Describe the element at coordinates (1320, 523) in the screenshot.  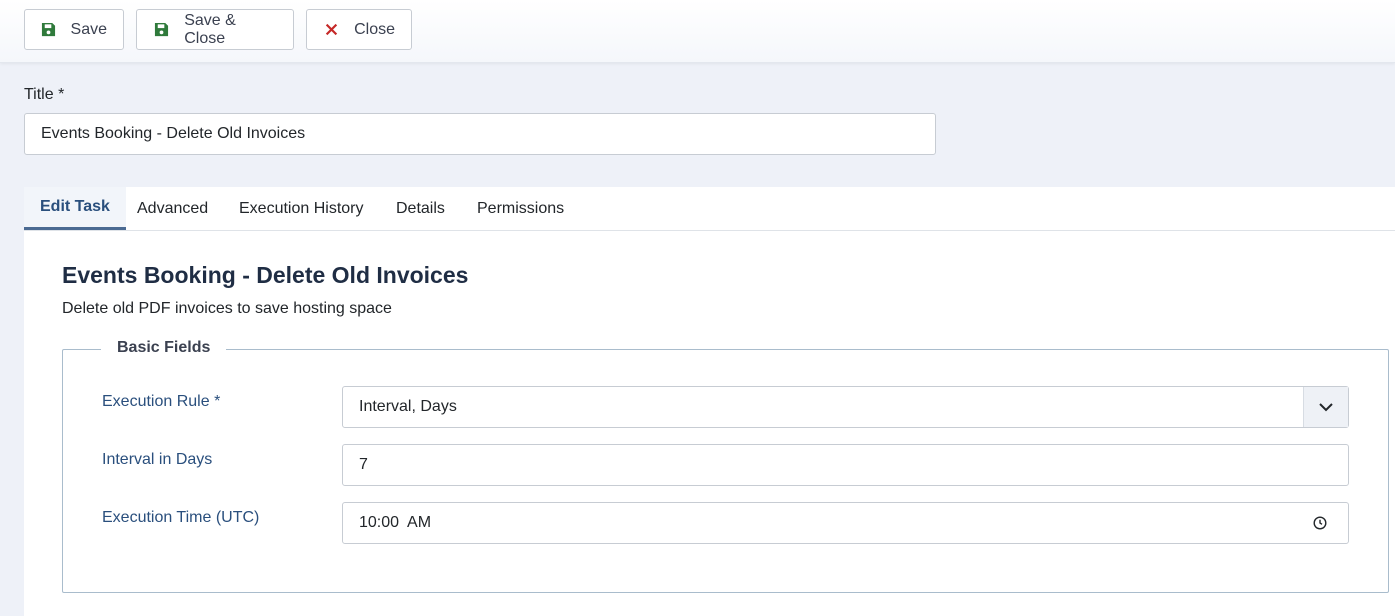
I see `clock-icon` at that location.